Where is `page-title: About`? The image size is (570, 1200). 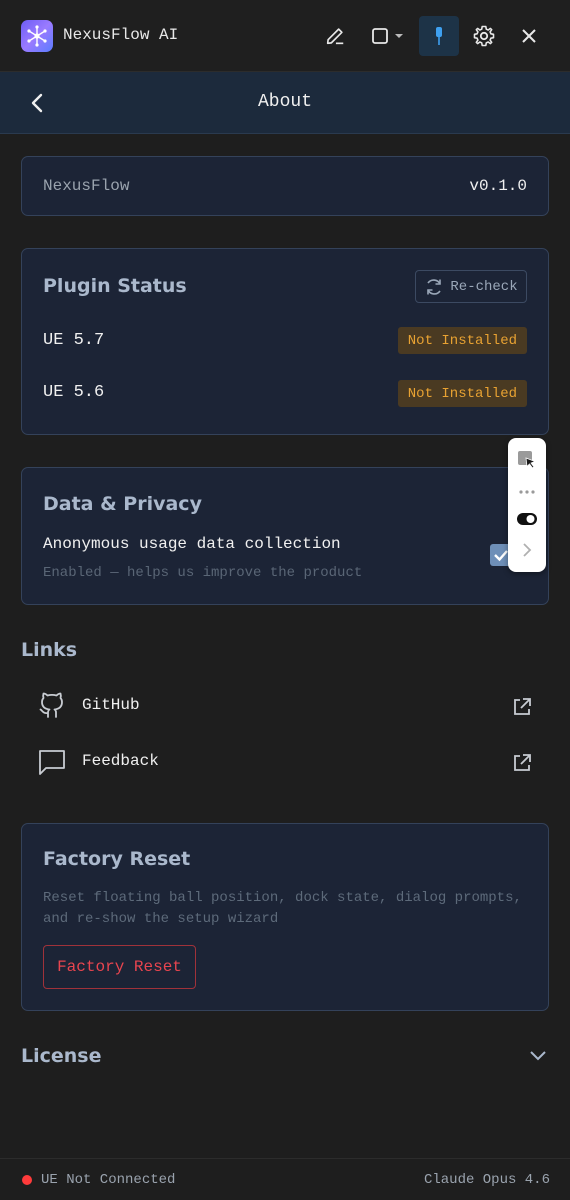
page-title: About is located at coordinates (284, 102).